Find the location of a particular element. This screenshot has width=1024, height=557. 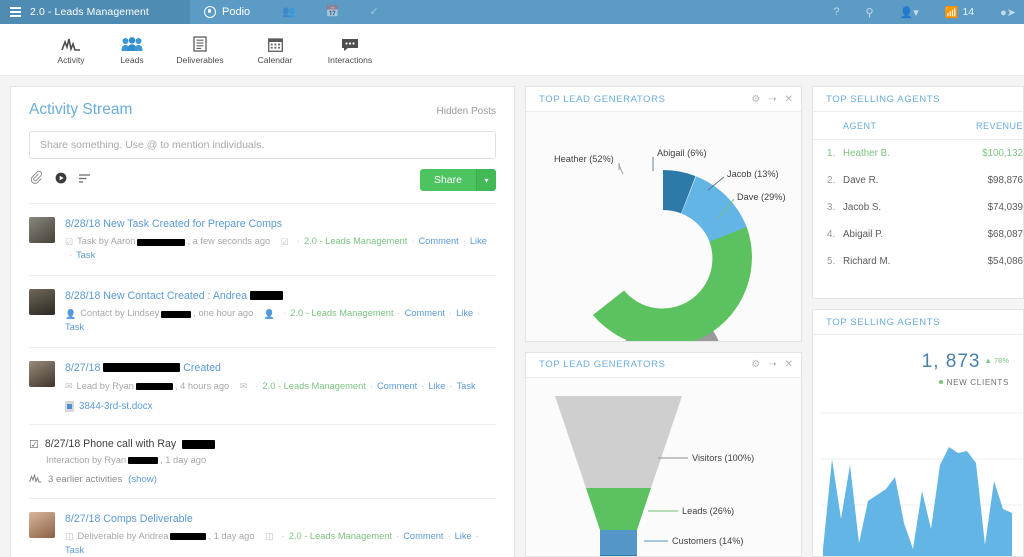

share-input is located at coordinates (262, 145).